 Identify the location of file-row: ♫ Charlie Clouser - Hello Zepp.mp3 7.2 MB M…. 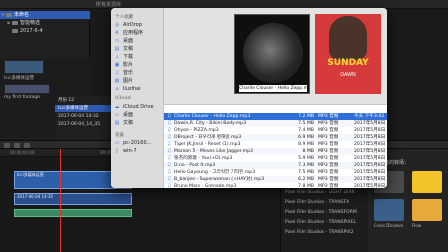
(275, 116).